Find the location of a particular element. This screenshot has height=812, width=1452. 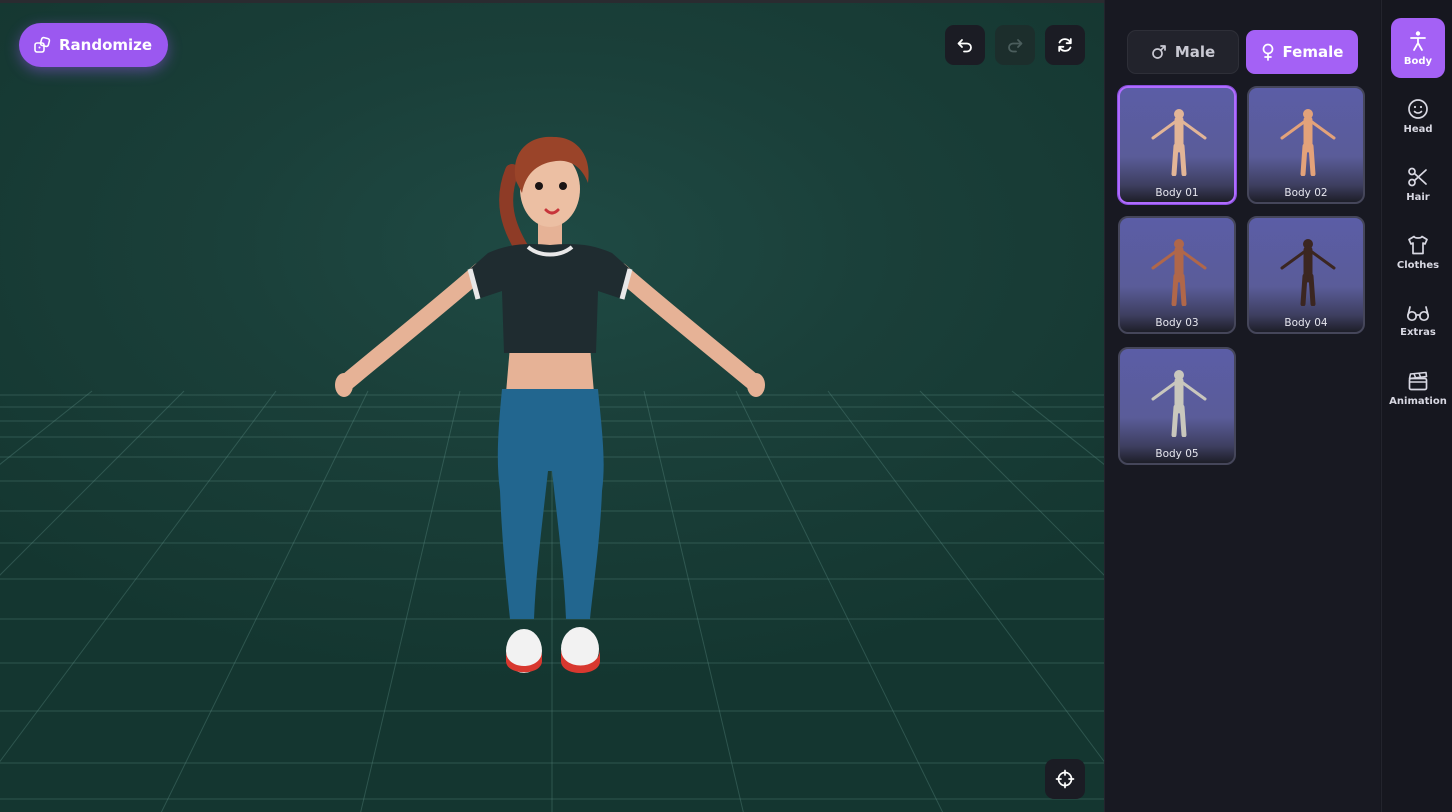

randomize-label: Randomize is located at coordinates (106, 45).